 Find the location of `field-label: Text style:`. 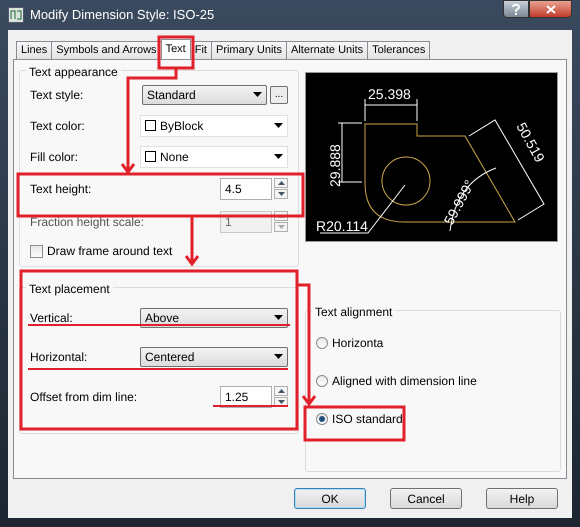

field-label: Text style: is located at coordinates (57, 95).